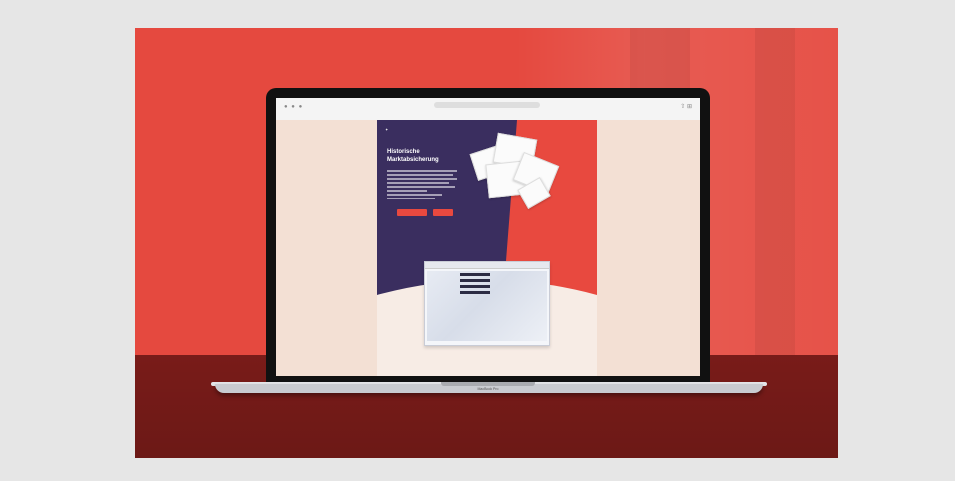  What do you see at coordinates (487, 248) in the screenshot?
I see `website: ✦ Historische Marktabsicherung` at bounding box center [487, 248].